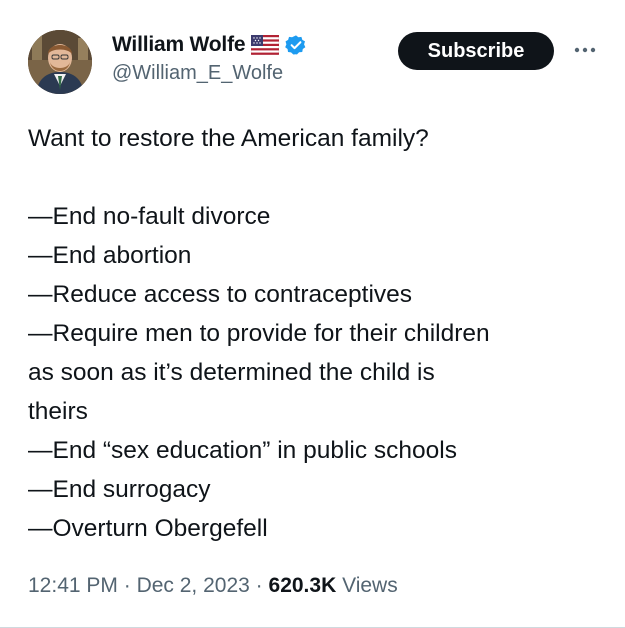  What do you see at coordinates (193, 585) in the screenshot?
I see `tweet-date: Dec 2, 2023` at bounding box center [193, 585].